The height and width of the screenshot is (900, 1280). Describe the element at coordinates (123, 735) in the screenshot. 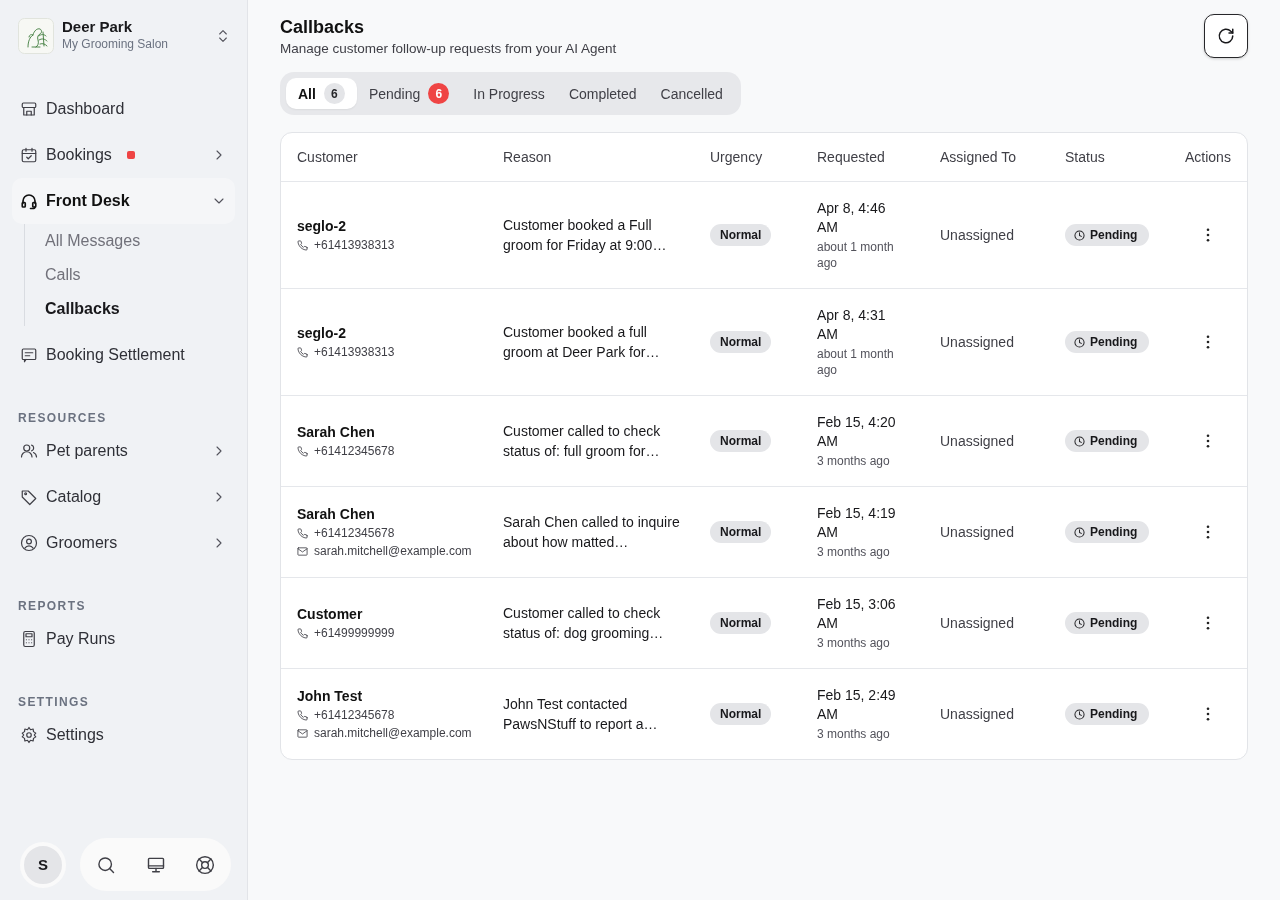

I see `nav-item: Settings` at that location.